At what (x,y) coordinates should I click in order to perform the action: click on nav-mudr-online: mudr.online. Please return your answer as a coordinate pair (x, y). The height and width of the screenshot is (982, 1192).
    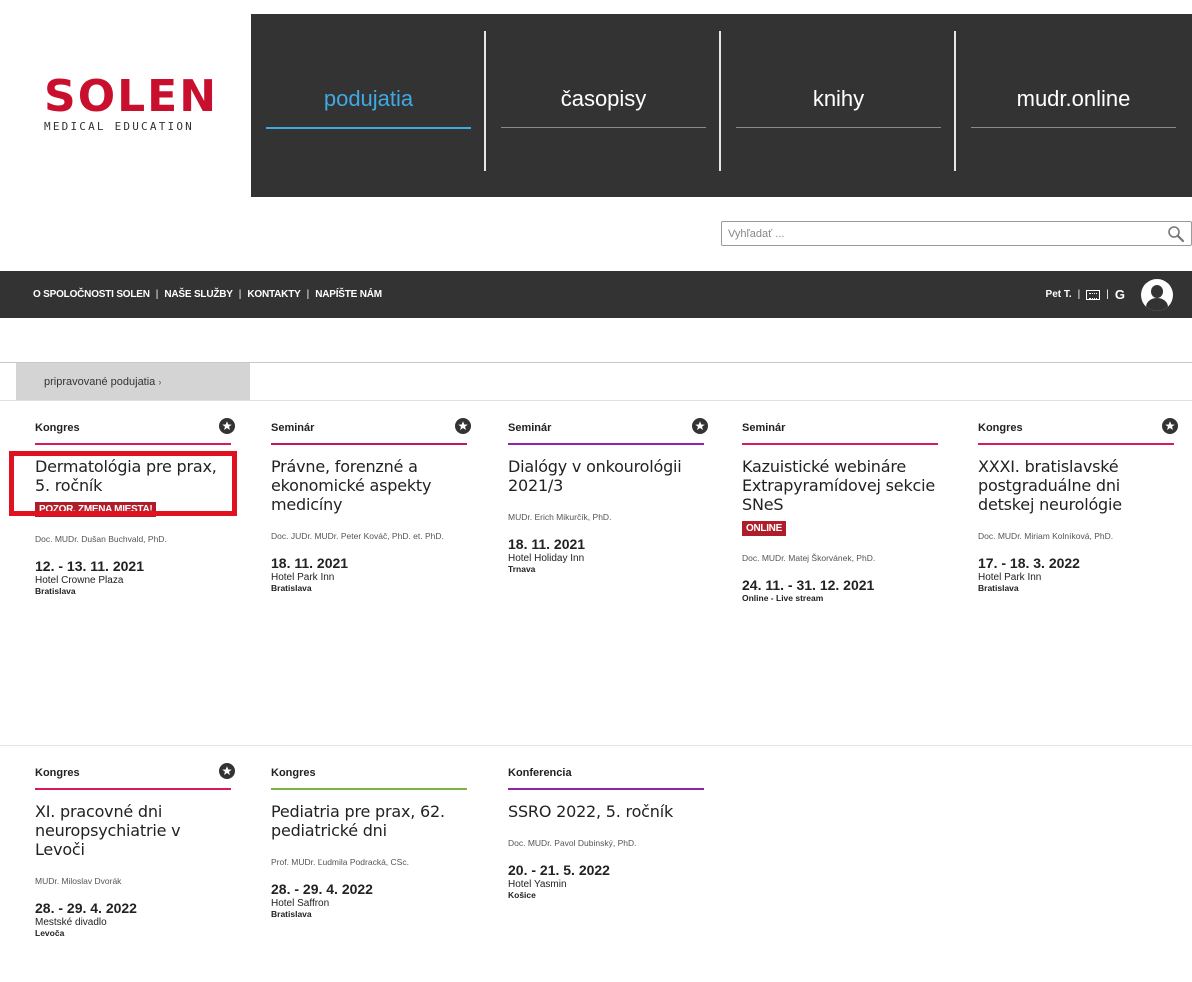
    Looking at the image, I should click on (1073, 105).